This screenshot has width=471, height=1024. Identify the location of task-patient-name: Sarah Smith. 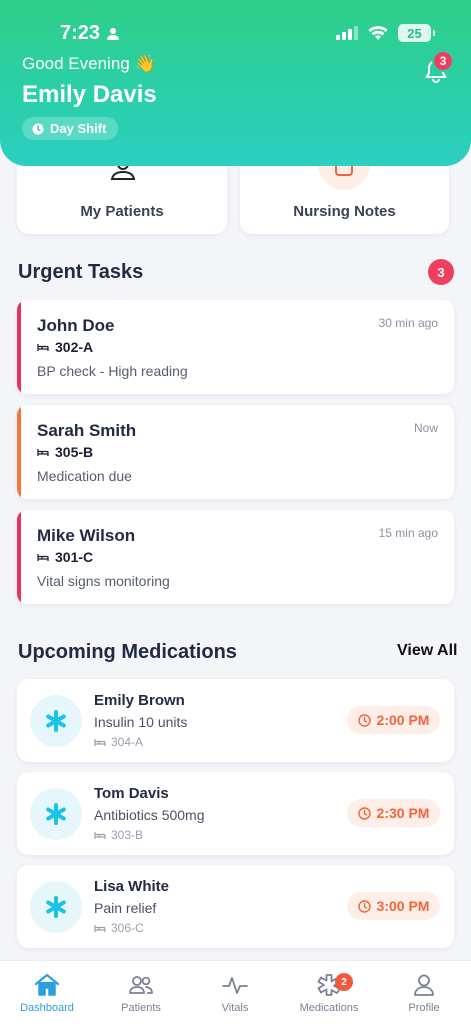
(87, 430).